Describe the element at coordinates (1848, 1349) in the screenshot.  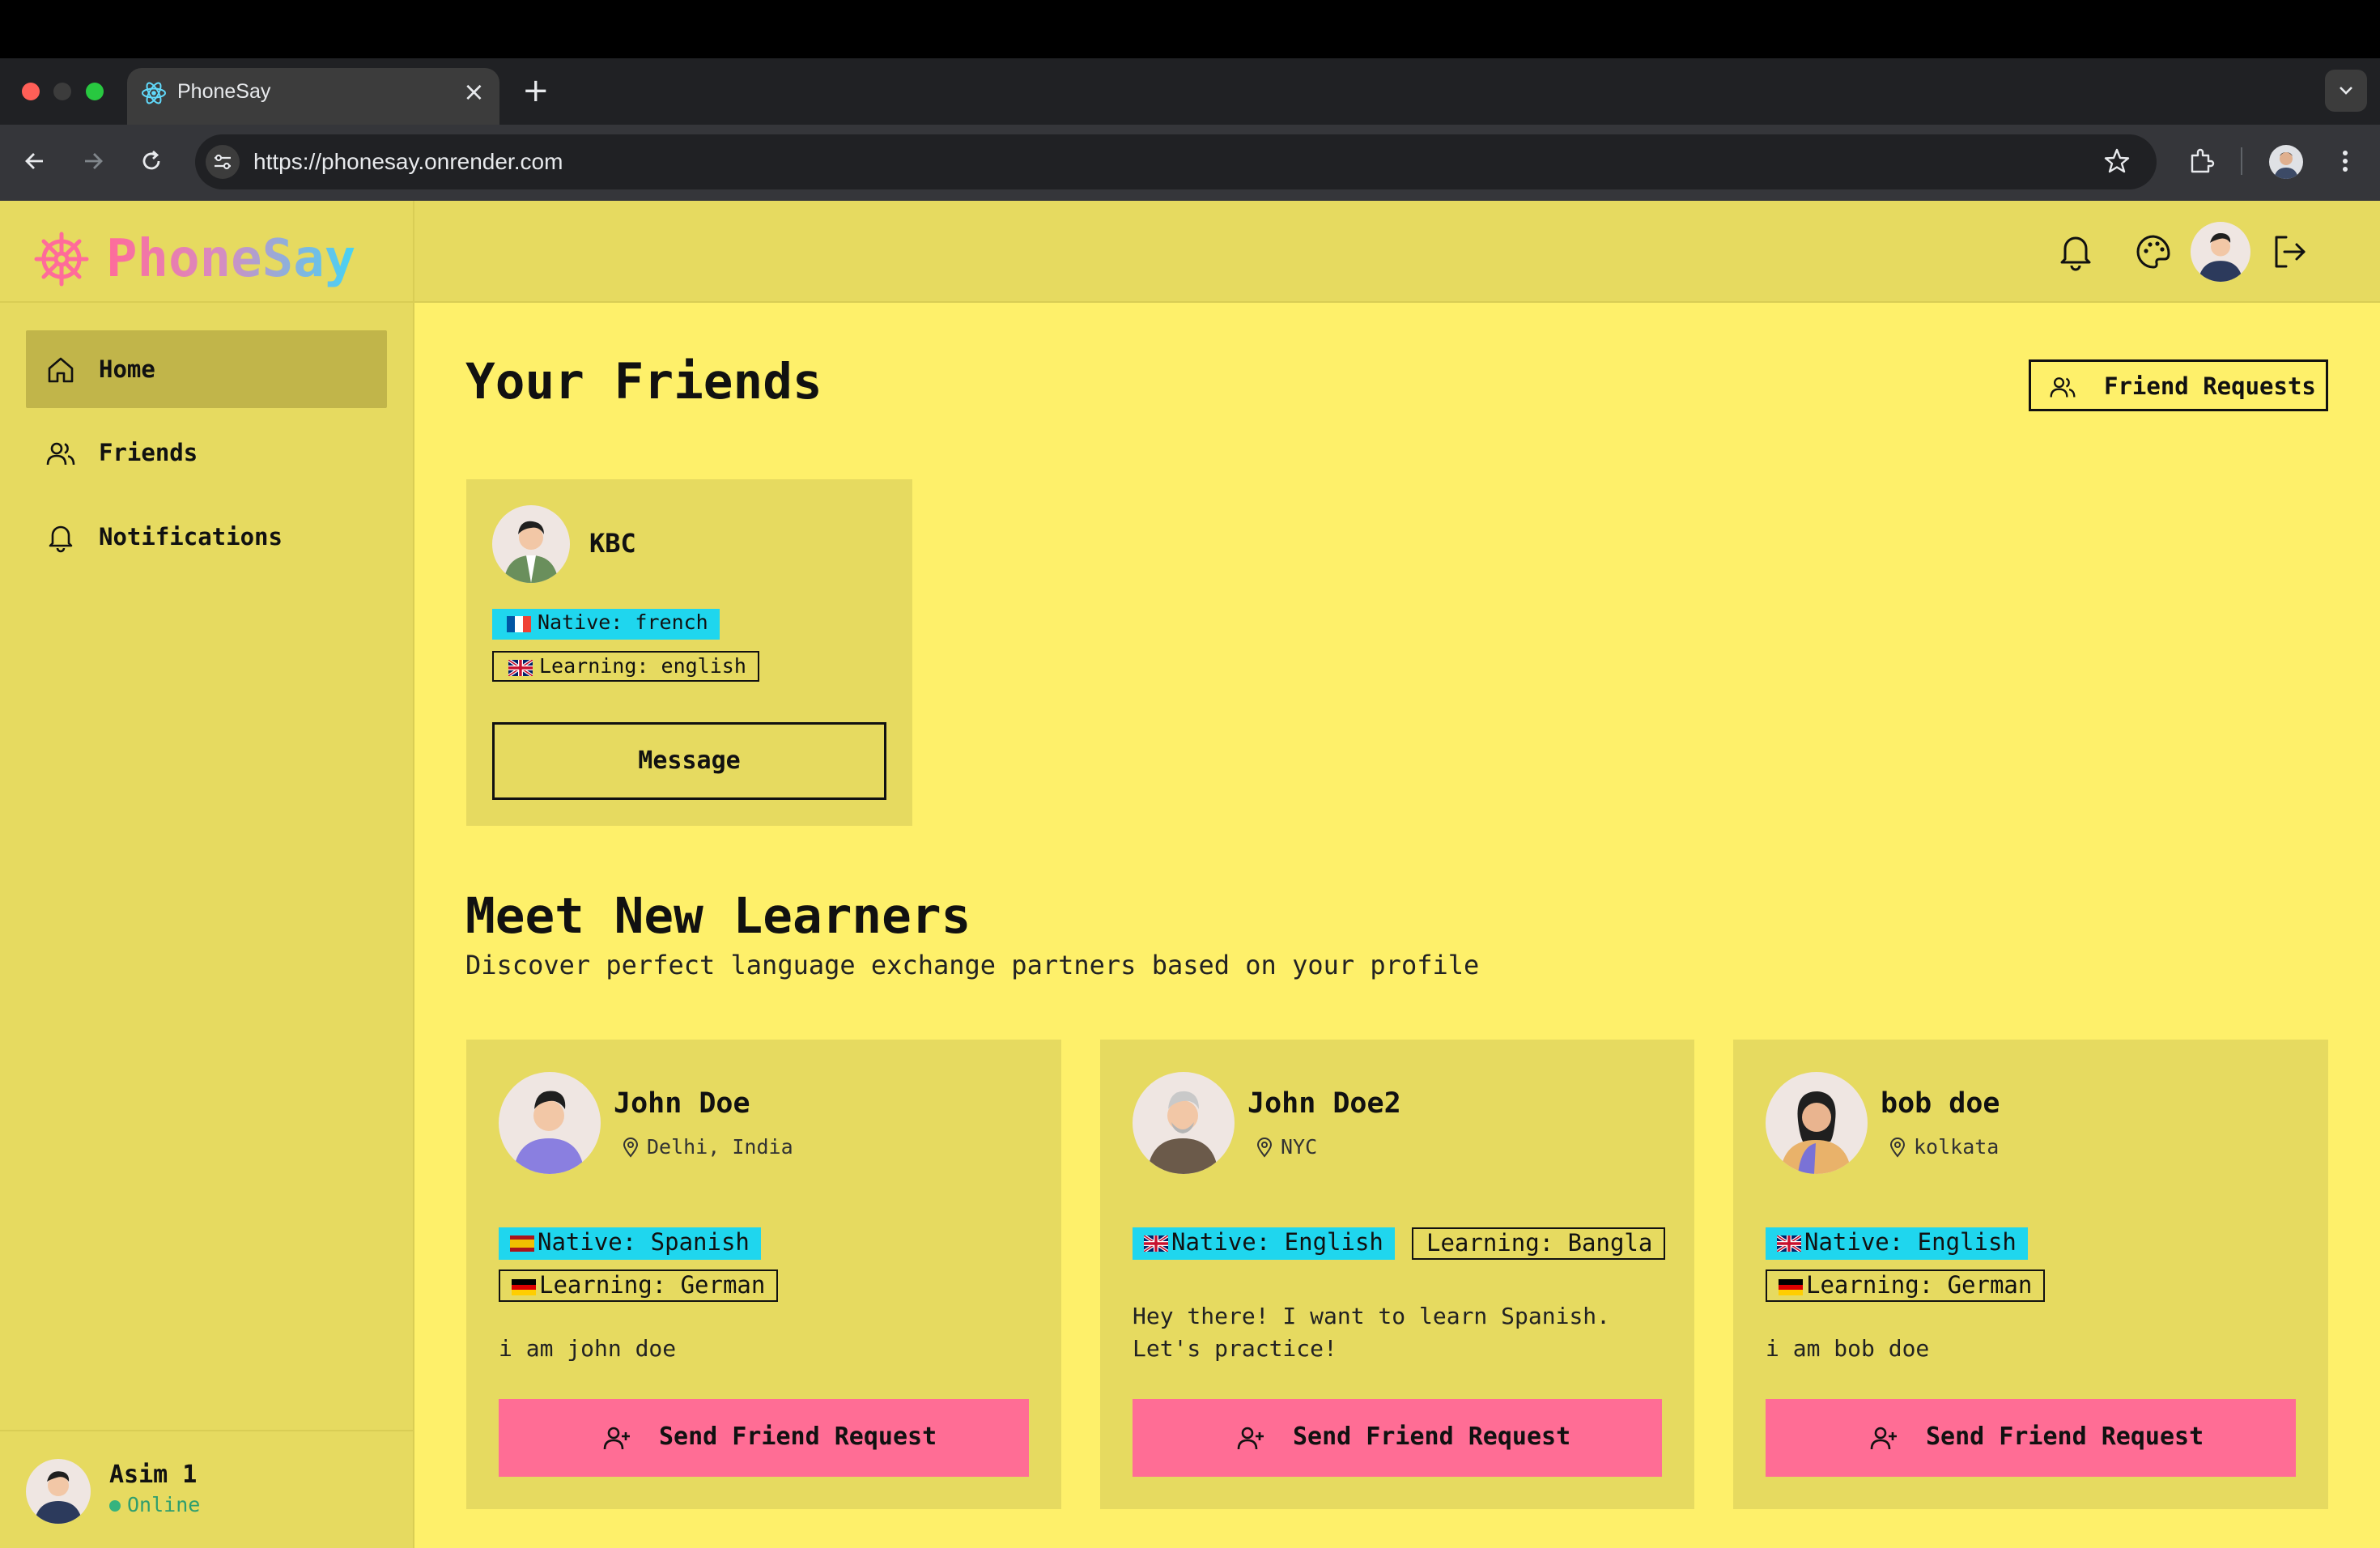
I see `learner-bio: i am bob doe` at that location.